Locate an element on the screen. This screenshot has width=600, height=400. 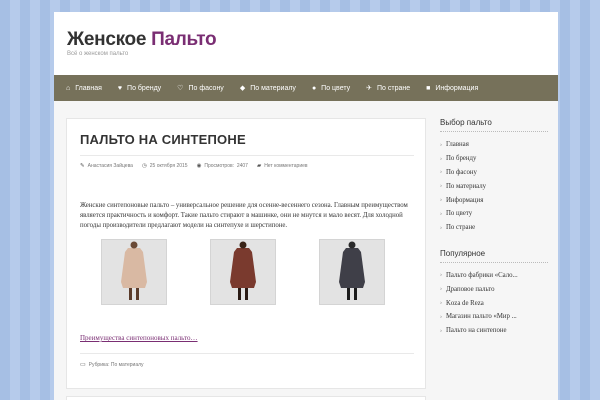
post-author: ✎ Анастасия Зайцева is located at coordinates (106, 166).